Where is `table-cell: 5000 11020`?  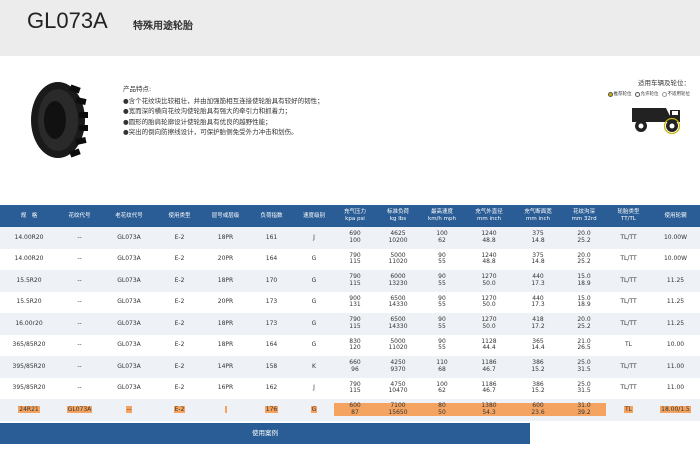
table-cell: 5000 11020 is located at coordinates (398, 259).